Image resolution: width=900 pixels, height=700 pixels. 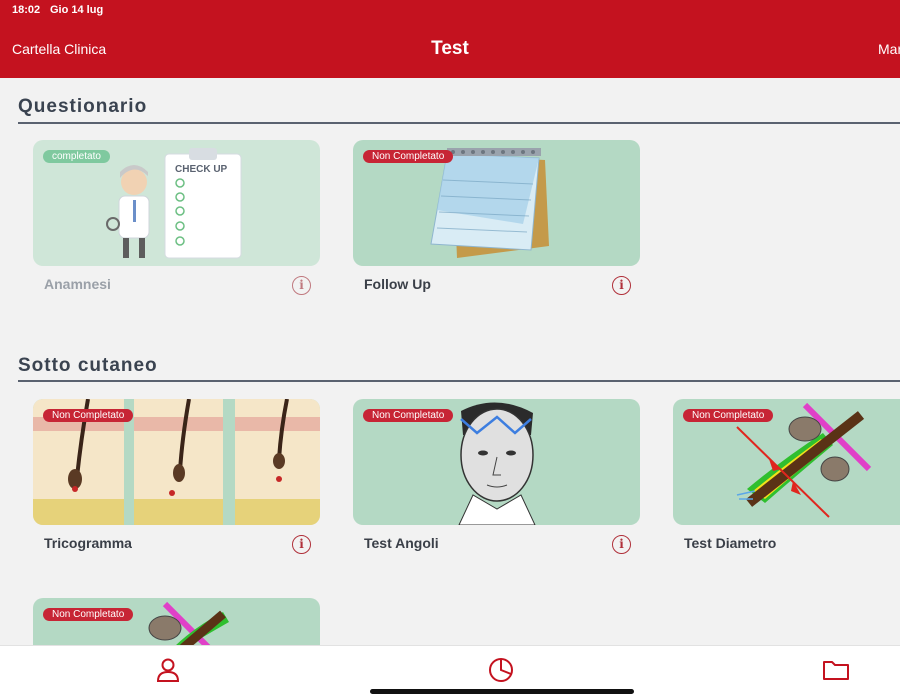 I want to click on hair-diameter-illustration, so click(x=188, y=623).